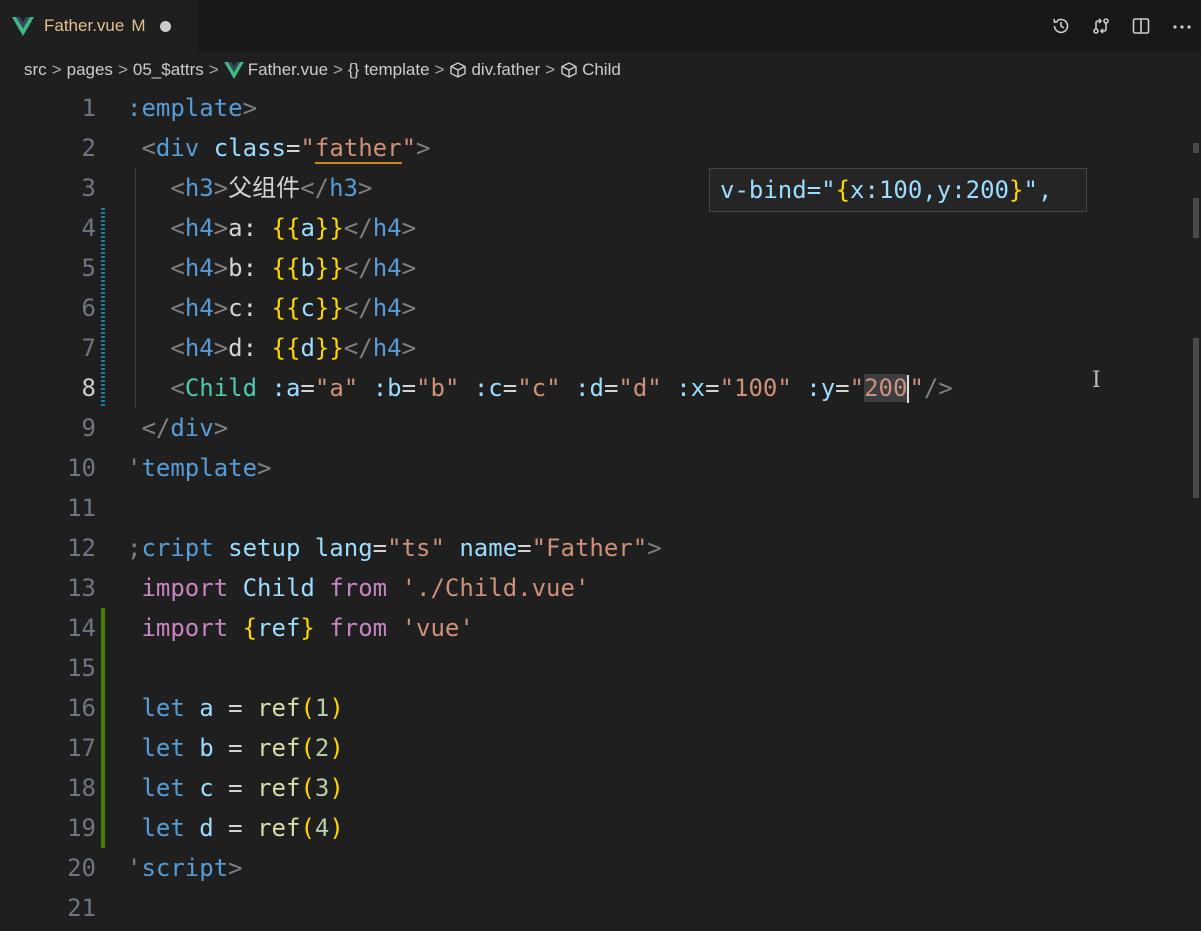 This screenshot has height=931, width=1201. I want to click on breadcrumb-child-label: Child, so click(601, 69).